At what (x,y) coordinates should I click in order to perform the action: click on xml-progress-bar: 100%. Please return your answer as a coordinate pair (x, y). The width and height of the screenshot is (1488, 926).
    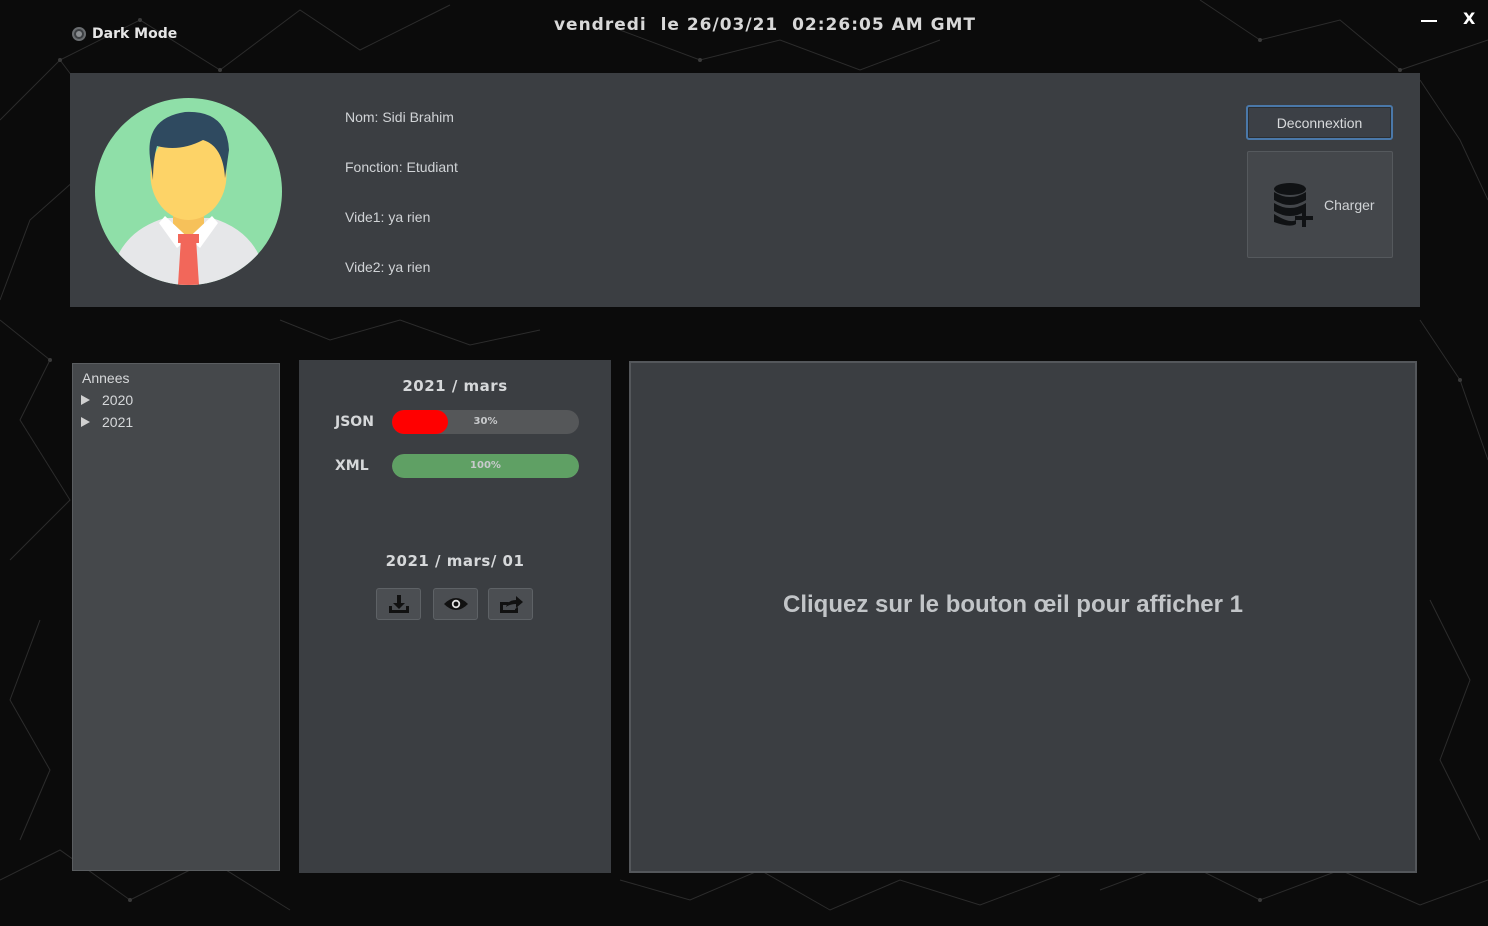
    Looking at the image, I should click on (485, 466).